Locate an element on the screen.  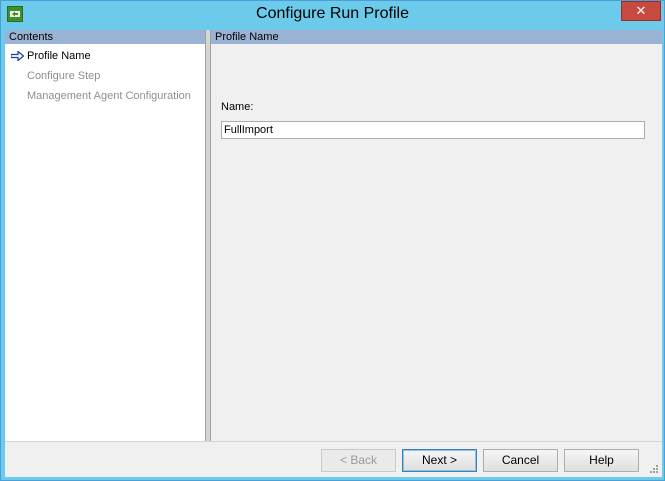
name-label: Name: is located at coordinates (237, 107).